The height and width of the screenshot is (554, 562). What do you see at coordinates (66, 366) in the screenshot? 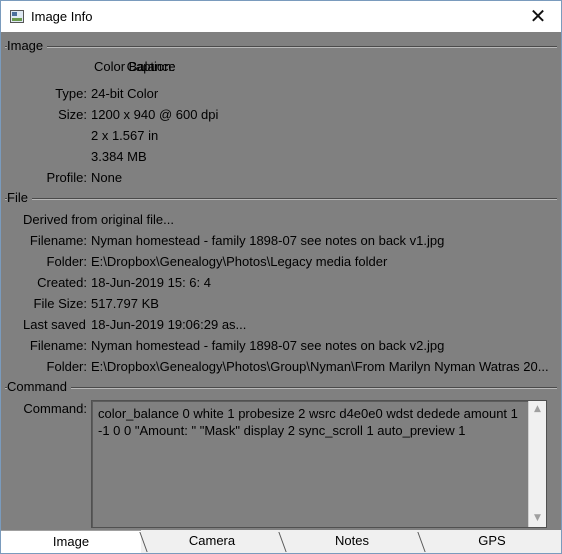
I see `saved-folder-label: Folder:` at bounding box center [66, 366].